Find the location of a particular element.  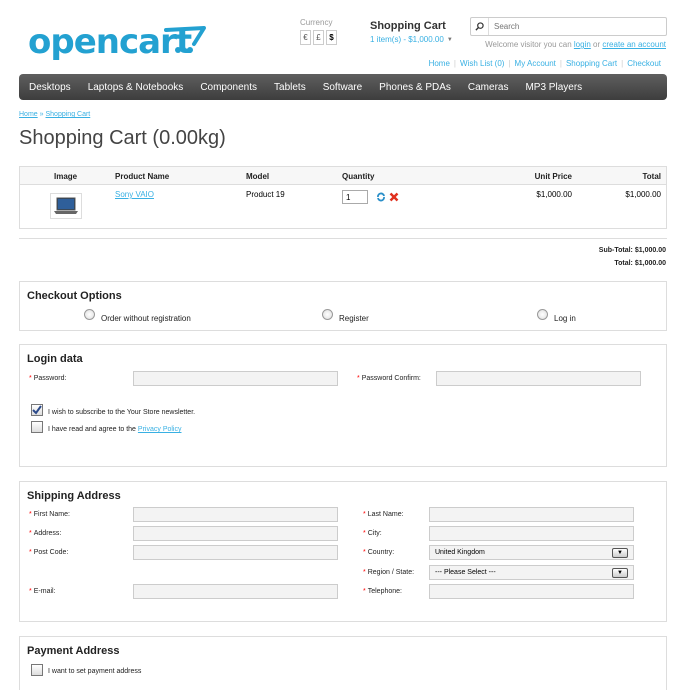

country-value: United Kingdom is located at coordinates (460, 552).